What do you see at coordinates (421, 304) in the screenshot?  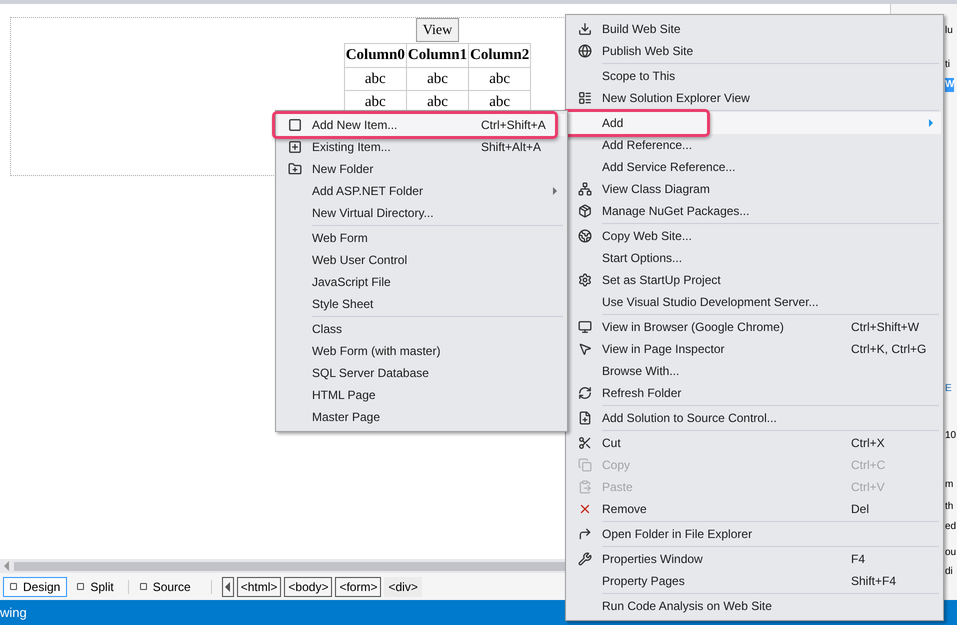 I see `menu-item: Style Sheet` at bounding box center [421, 304].